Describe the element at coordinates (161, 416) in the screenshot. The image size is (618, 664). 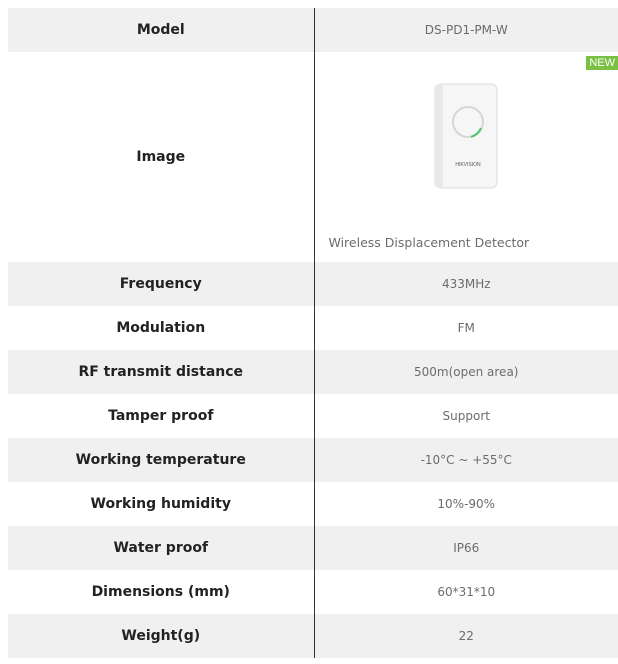
I see `row-label: Tamper proof` at that location.